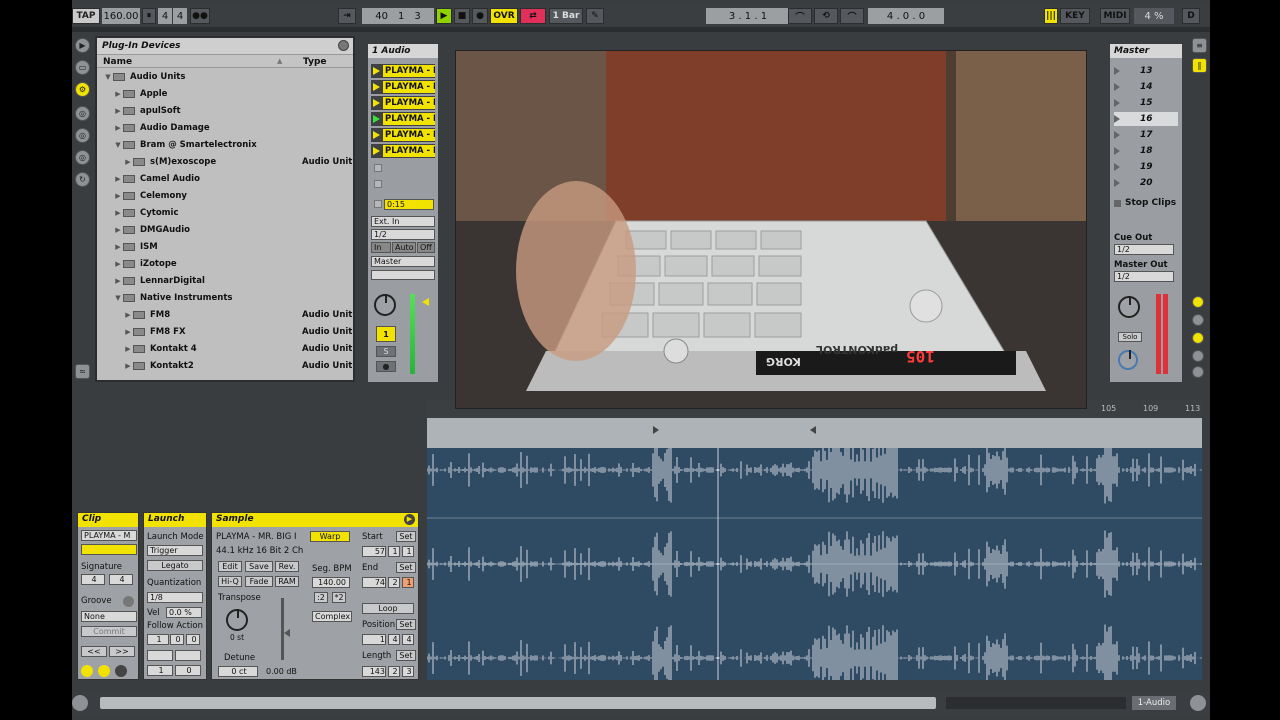 The height and width of the screenshot is (720, 1280). Describe the element at coordinates (82, 135) in the screenshot. I see `file-browser-2-icon: ◎` at that location.